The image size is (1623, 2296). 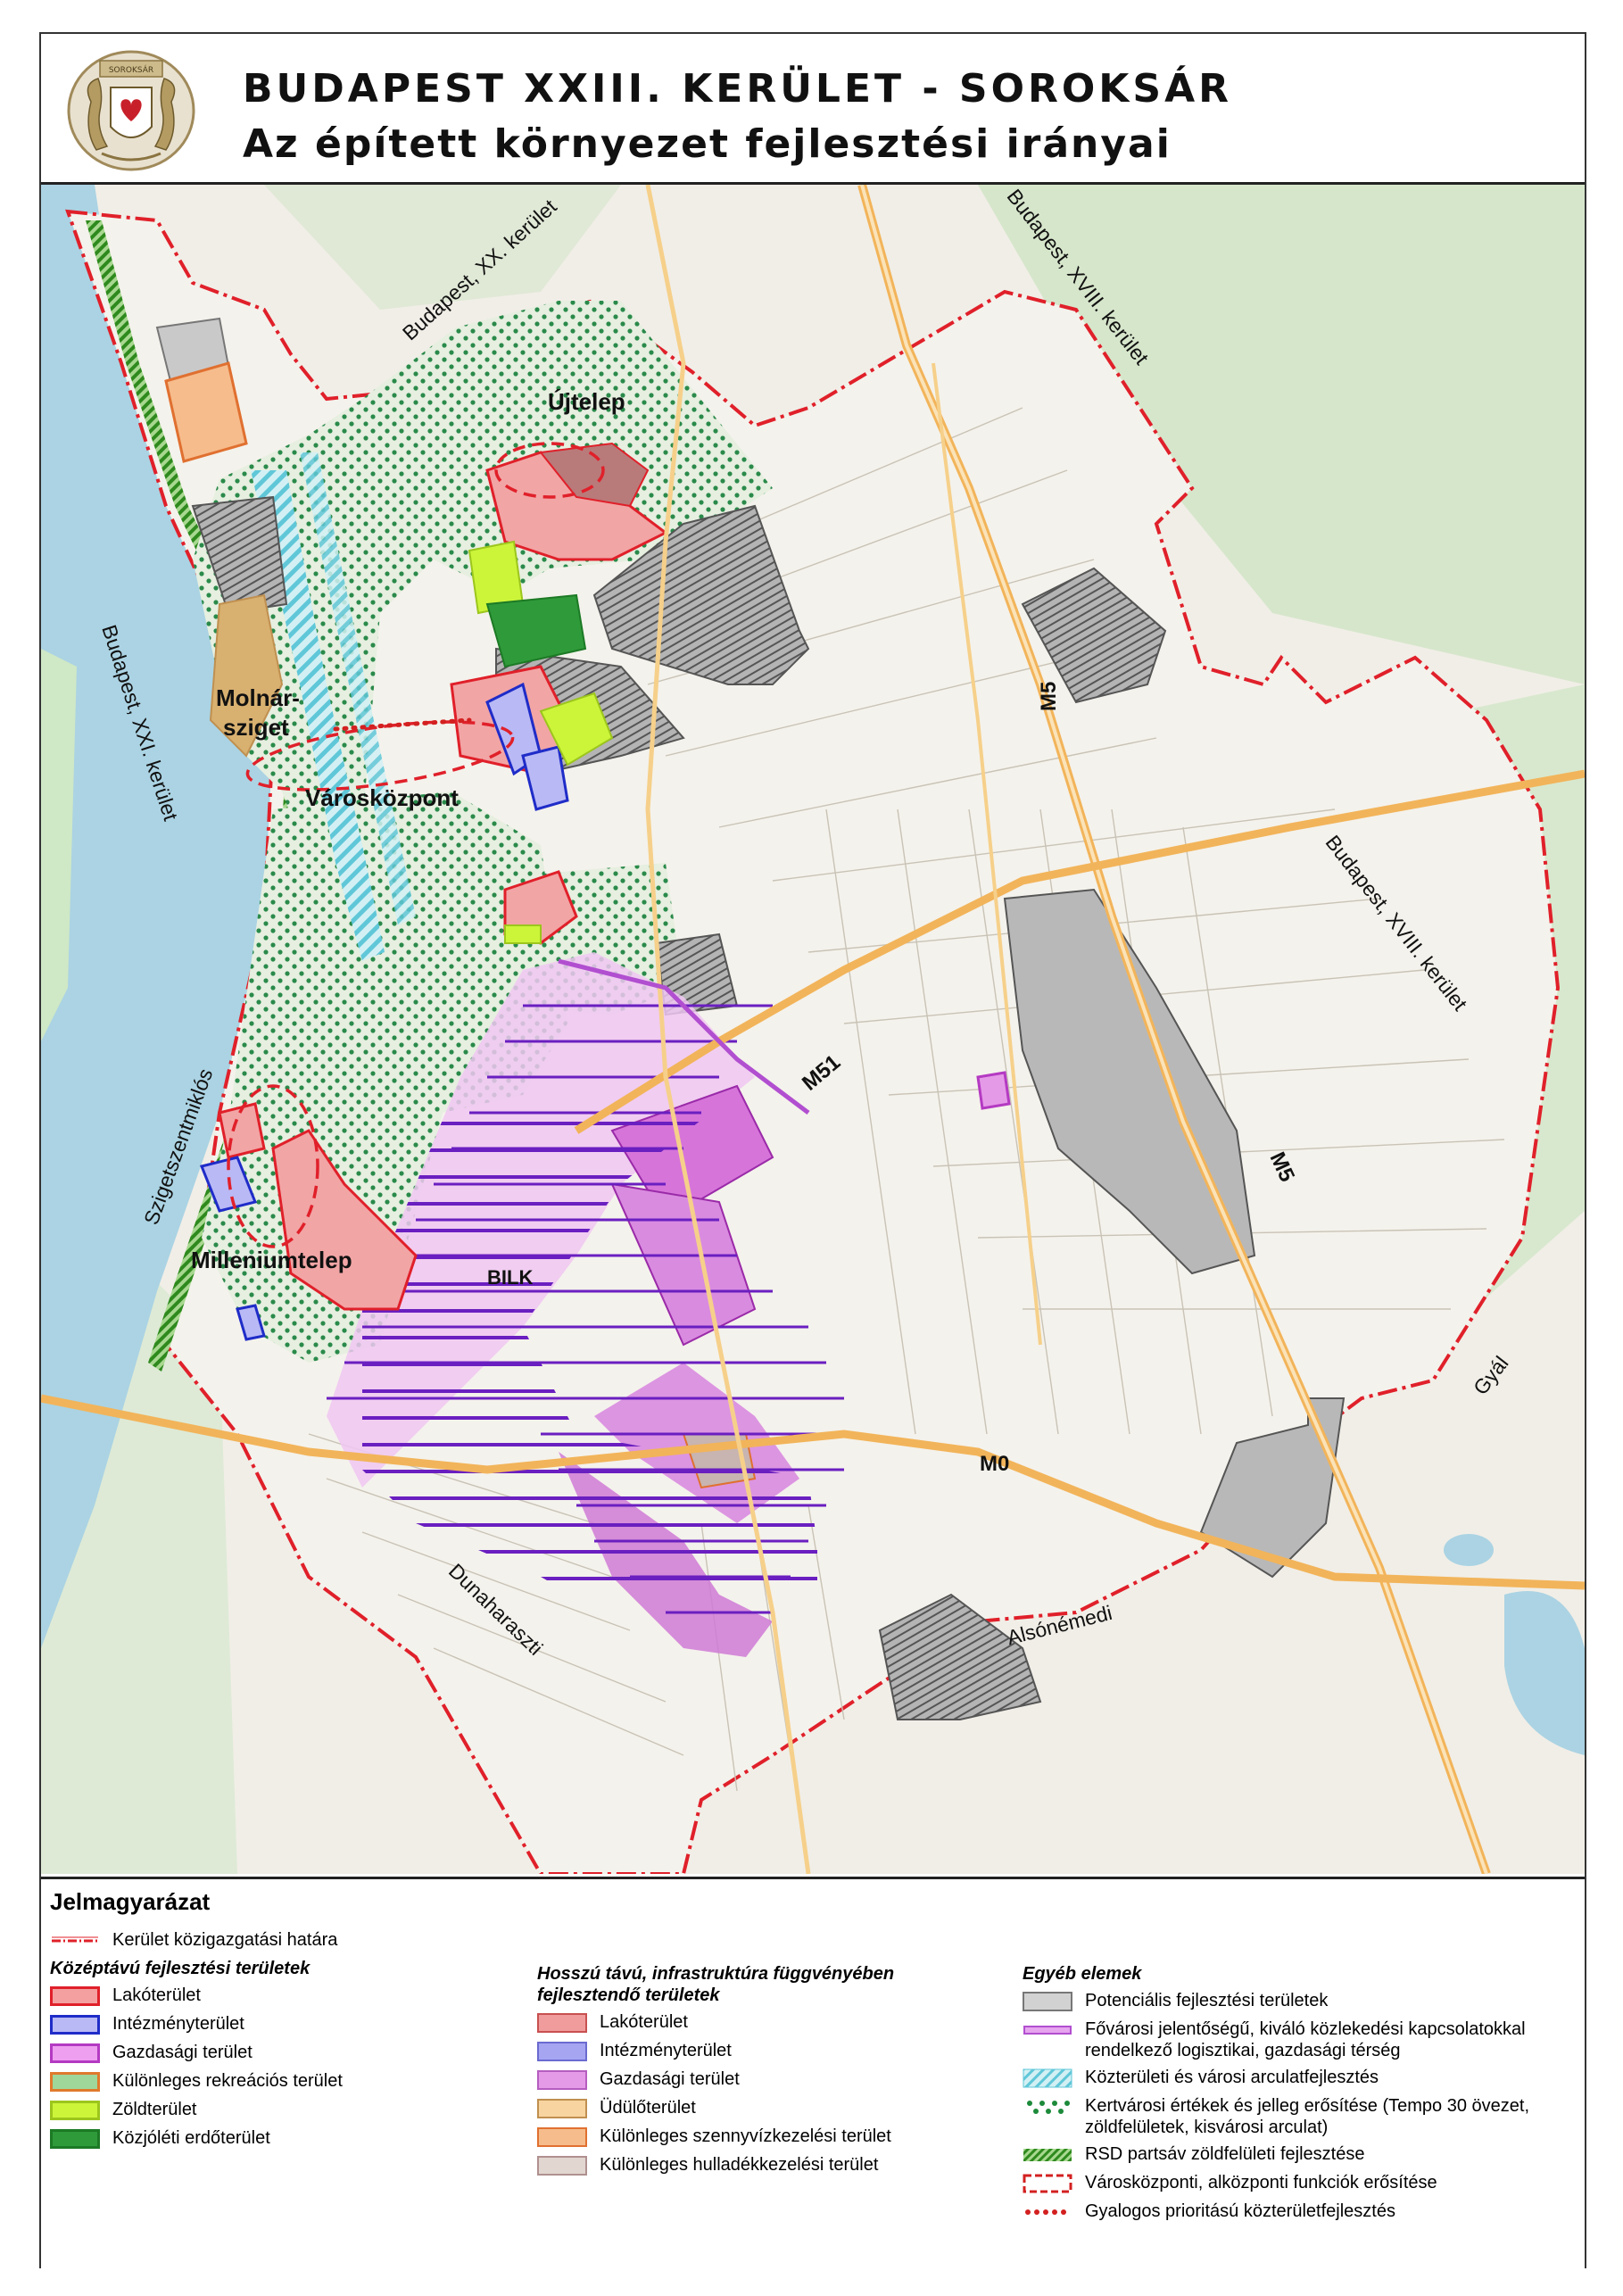 I want to click on legend-label: Különleges hulladékkezelési terület, so click(x=739, y=2165).